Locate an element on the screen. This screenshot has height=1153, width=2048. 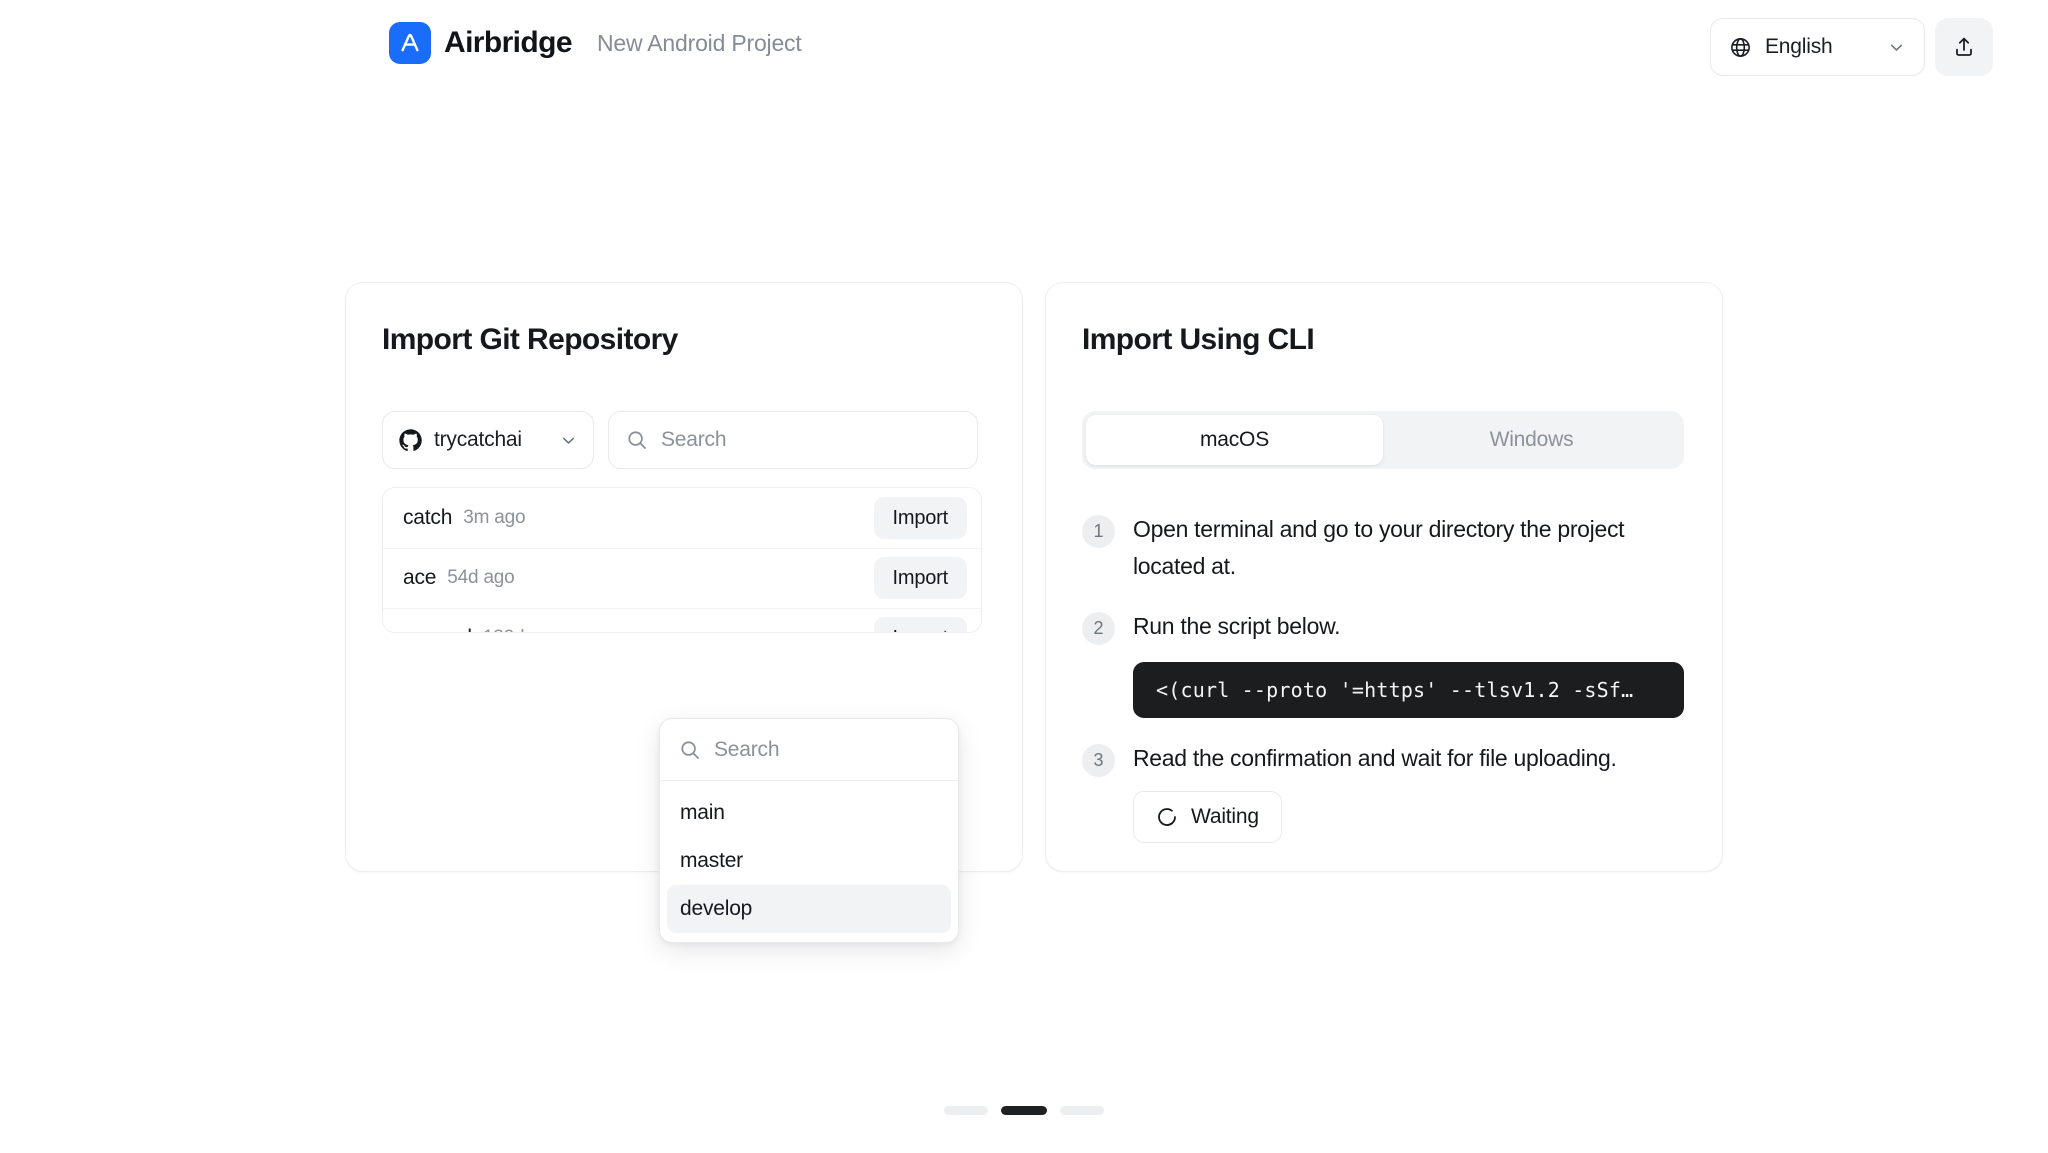
repo-controls: trycatchai is located at coordinates (680, 440).